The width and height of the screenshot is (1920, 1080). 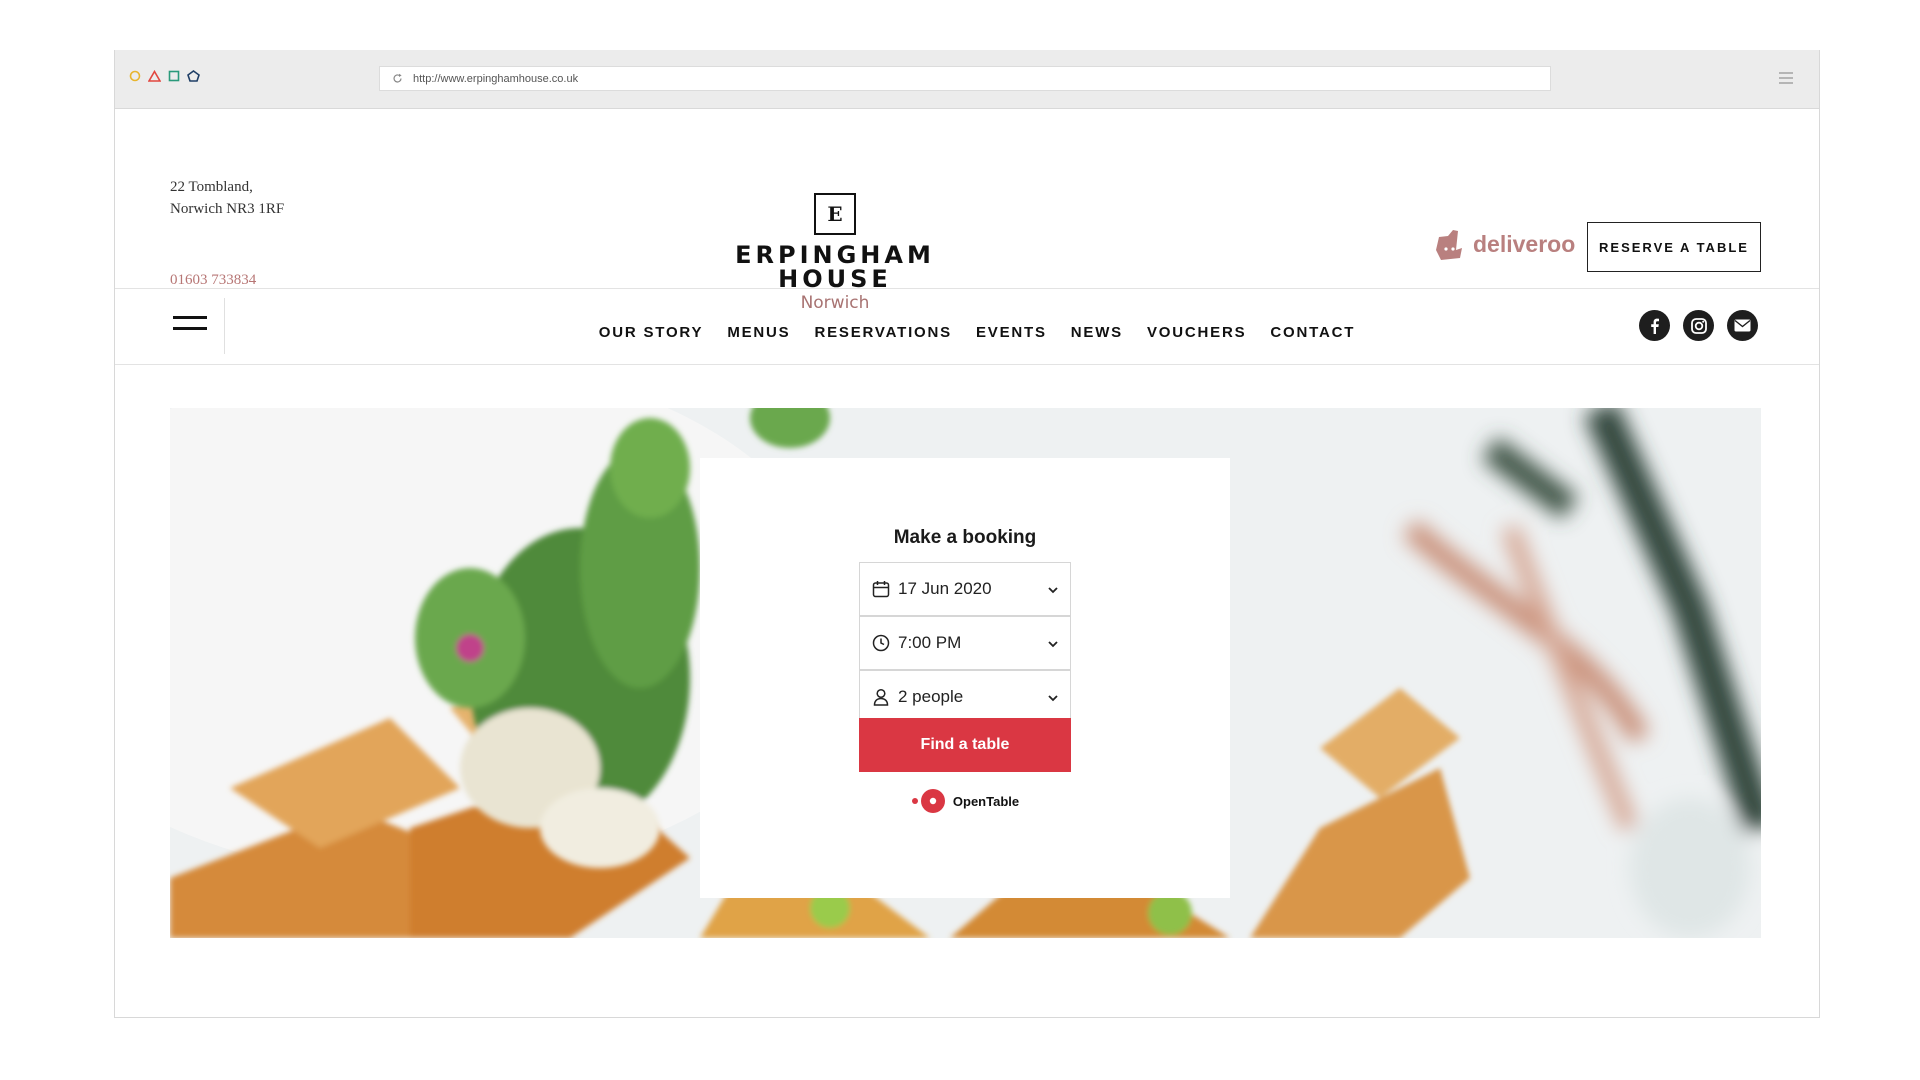 What do you see at coordinates (1786, 78) in the screenshot?
I see `browser-menu-icon` at bounding box center [1786, 78].